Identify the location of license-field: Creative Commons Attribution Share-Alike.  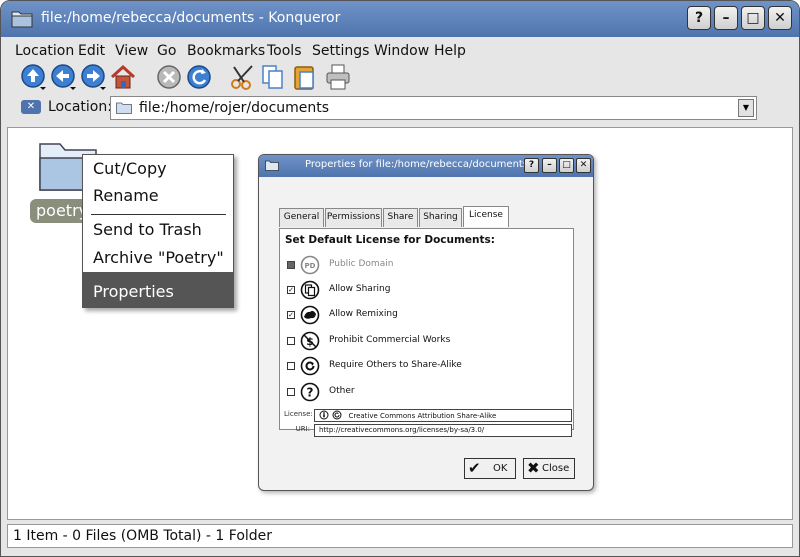
(443, 415).